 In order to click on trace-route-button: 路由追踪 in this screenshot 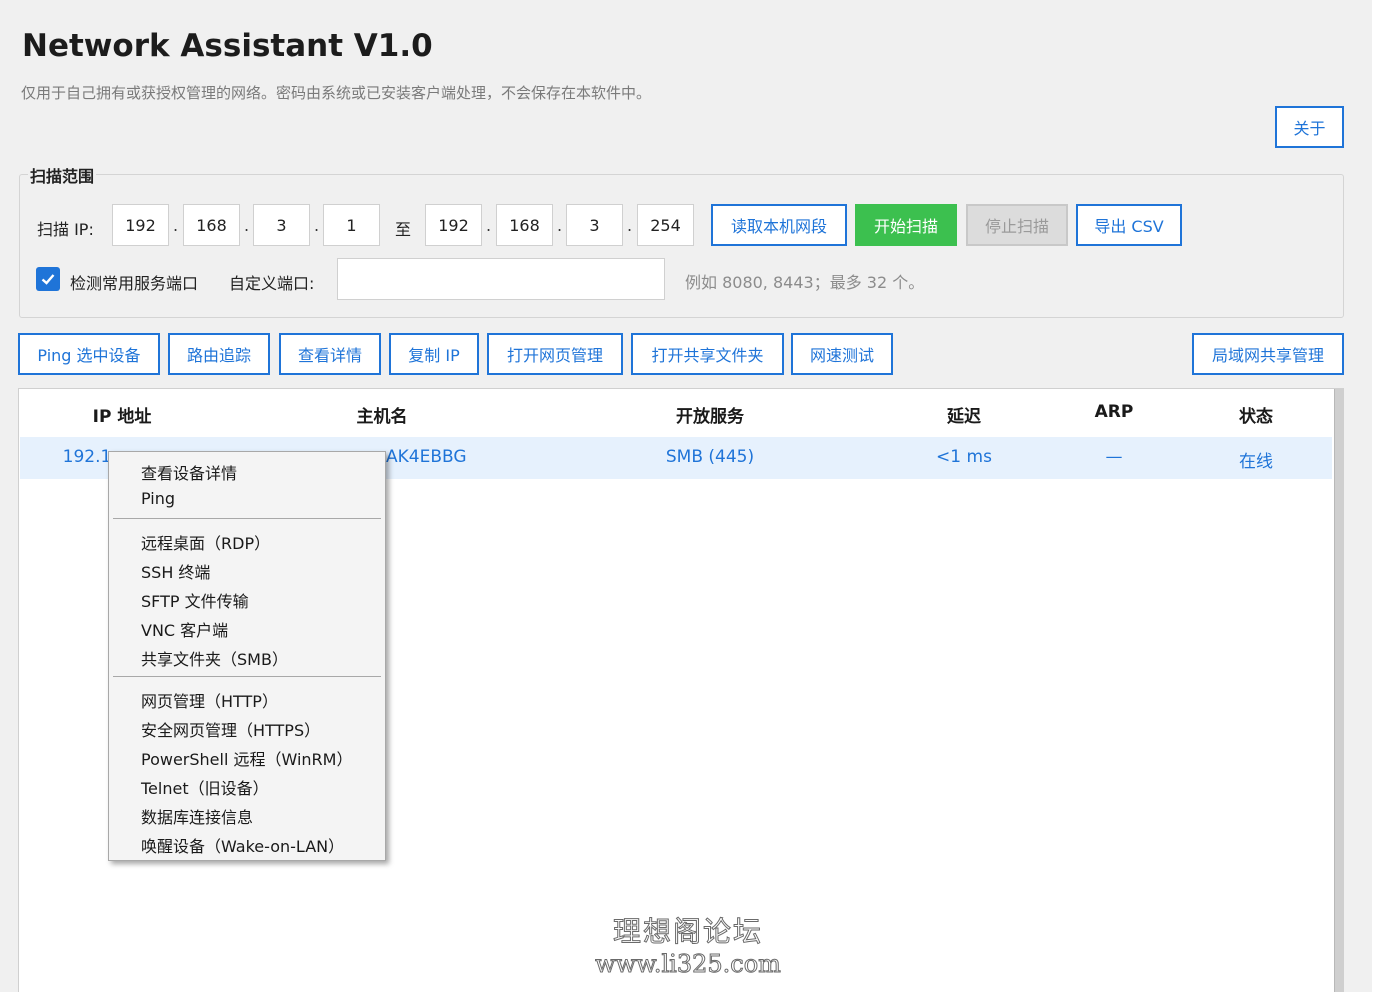, I will do `click(219, 354)`.